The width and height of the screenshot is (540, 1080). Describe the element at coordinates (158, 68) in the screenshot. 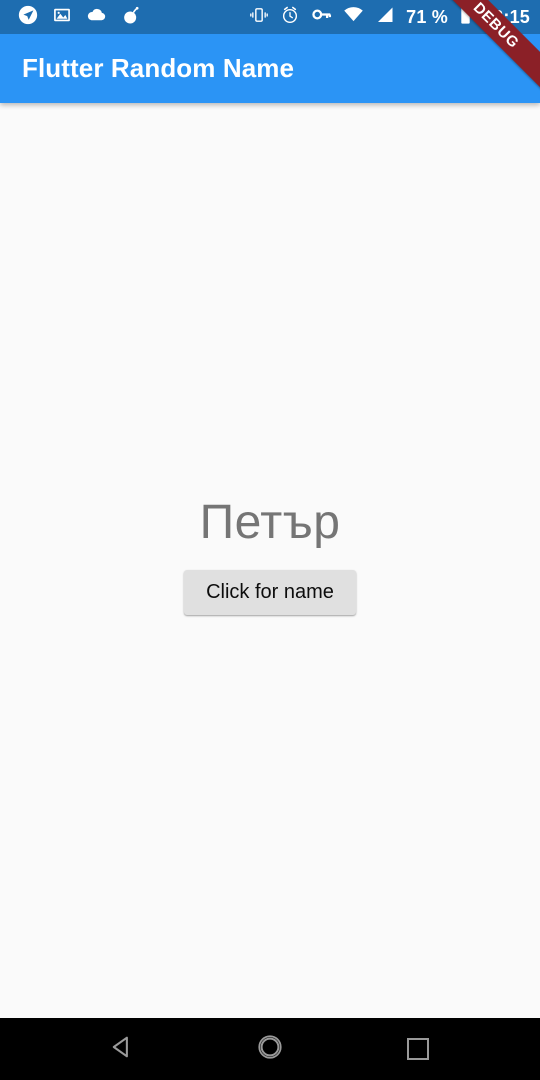

I see `page-title: Flutter Random Name` at that location.